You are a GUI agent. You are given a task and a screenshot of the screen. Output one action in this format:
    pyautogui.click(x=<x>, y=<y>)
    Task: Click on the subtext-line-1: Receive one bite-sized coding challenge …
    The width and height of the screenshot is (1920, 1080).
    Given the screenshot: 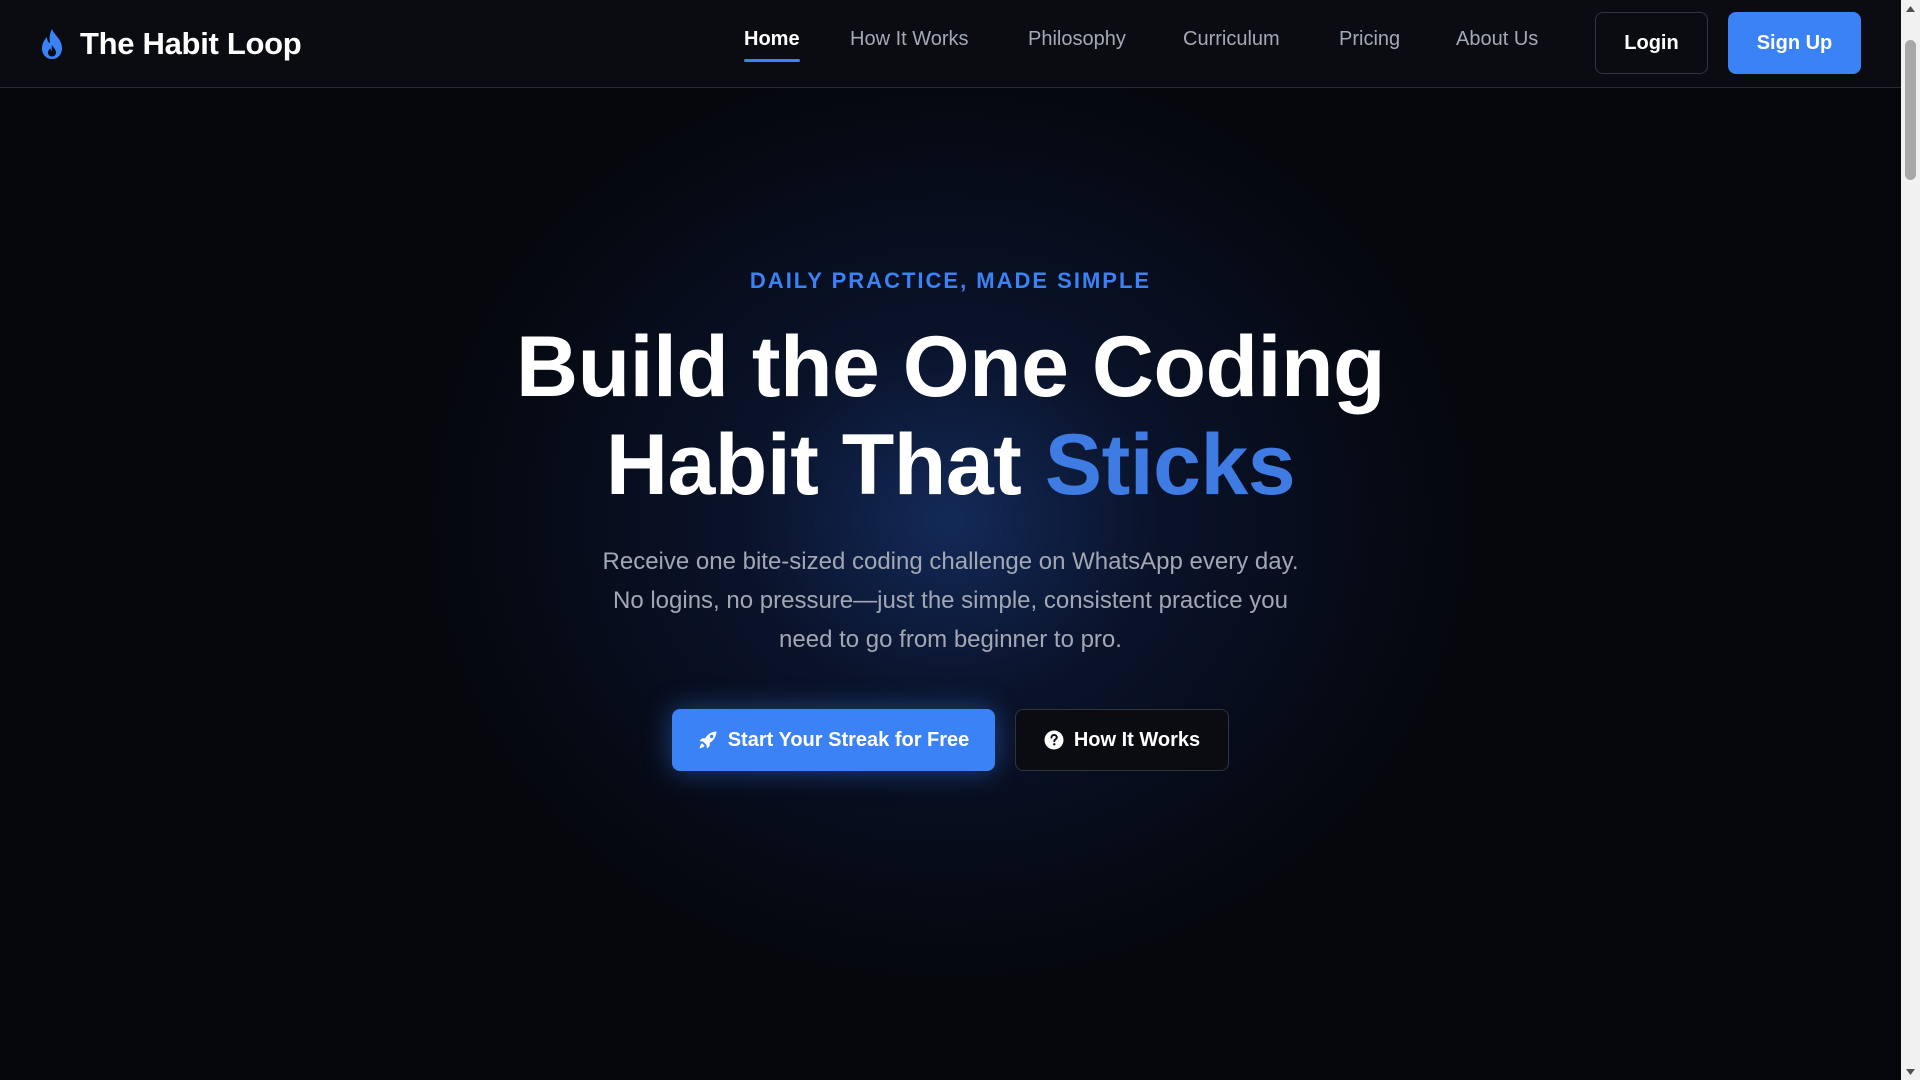 What is the action you would take?
    pyautogui.click(x=950, y=561)
    